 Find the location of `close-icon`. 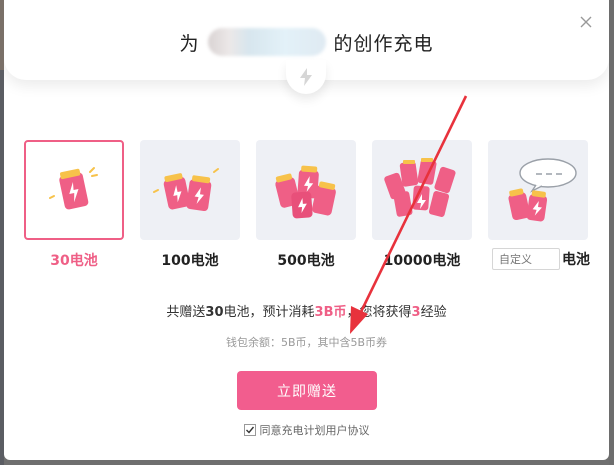

close-icon is located at coordinates (586, 23).